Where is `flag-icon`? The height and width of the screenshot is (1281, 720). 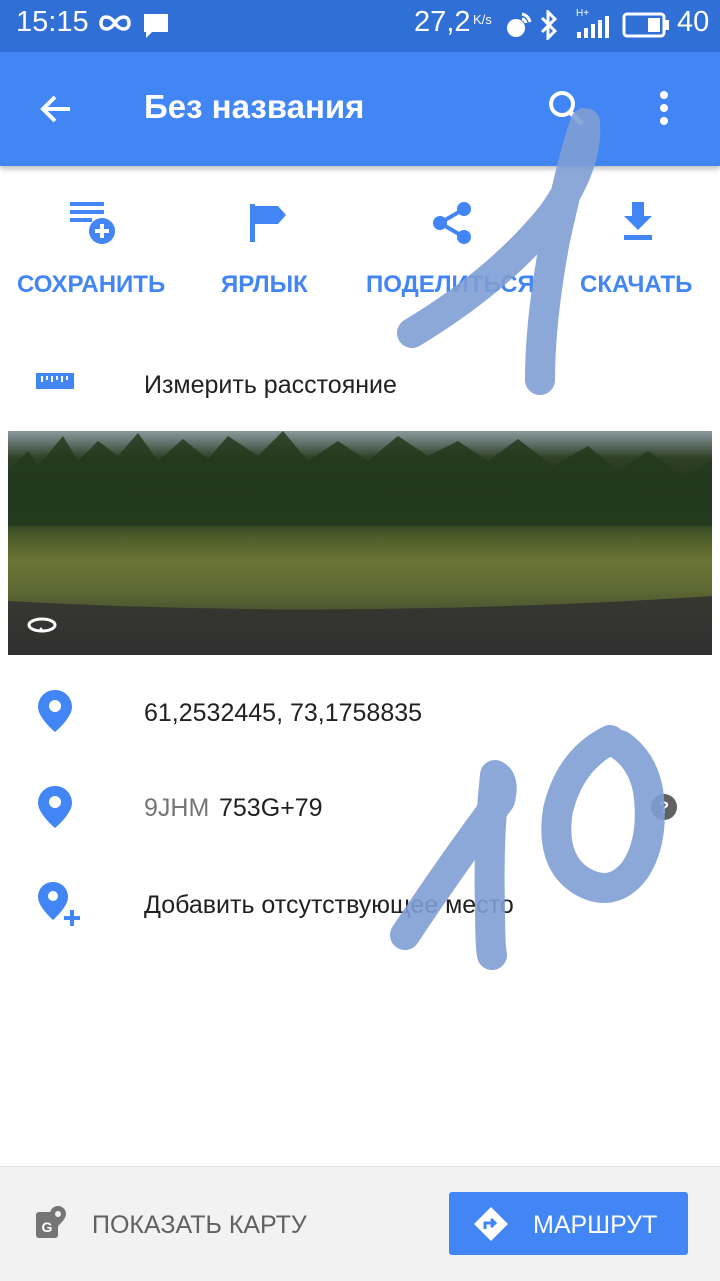 flag-icon is located at coordinates (268, 225).